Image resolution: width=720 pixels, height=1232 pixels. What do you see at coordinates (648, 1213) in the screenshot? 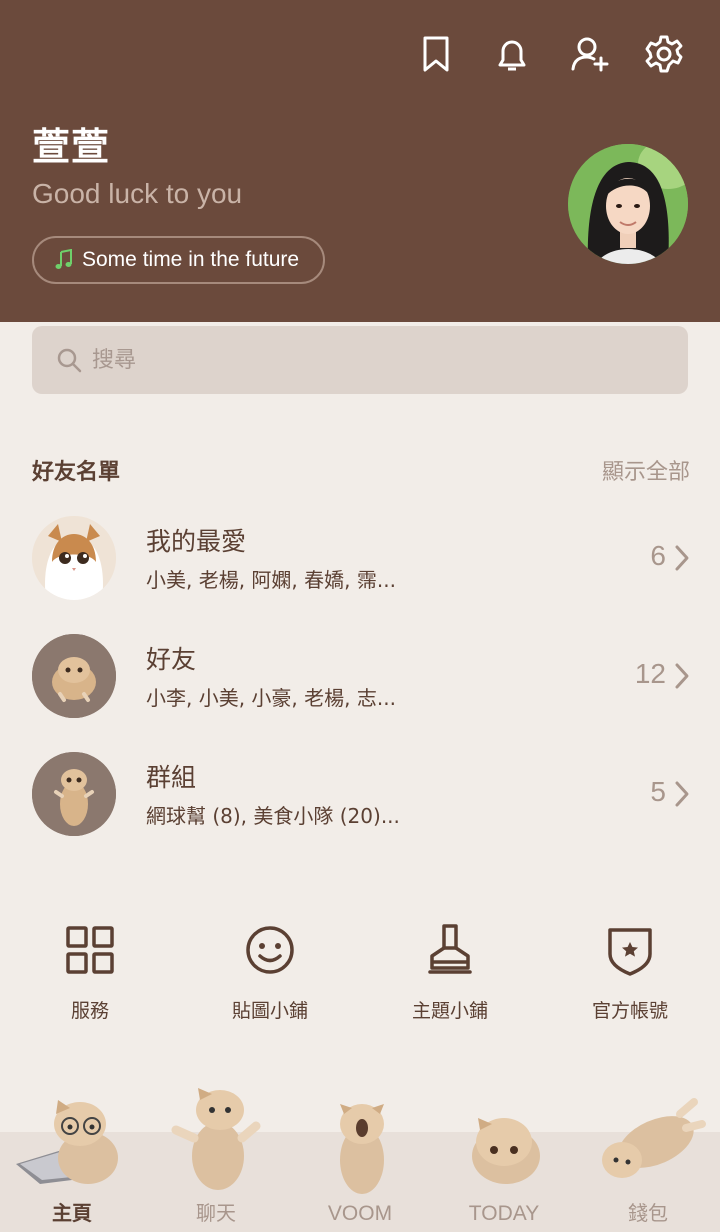
I see `nav-tab-label: 錢包` at bounding box center [648, 1213].